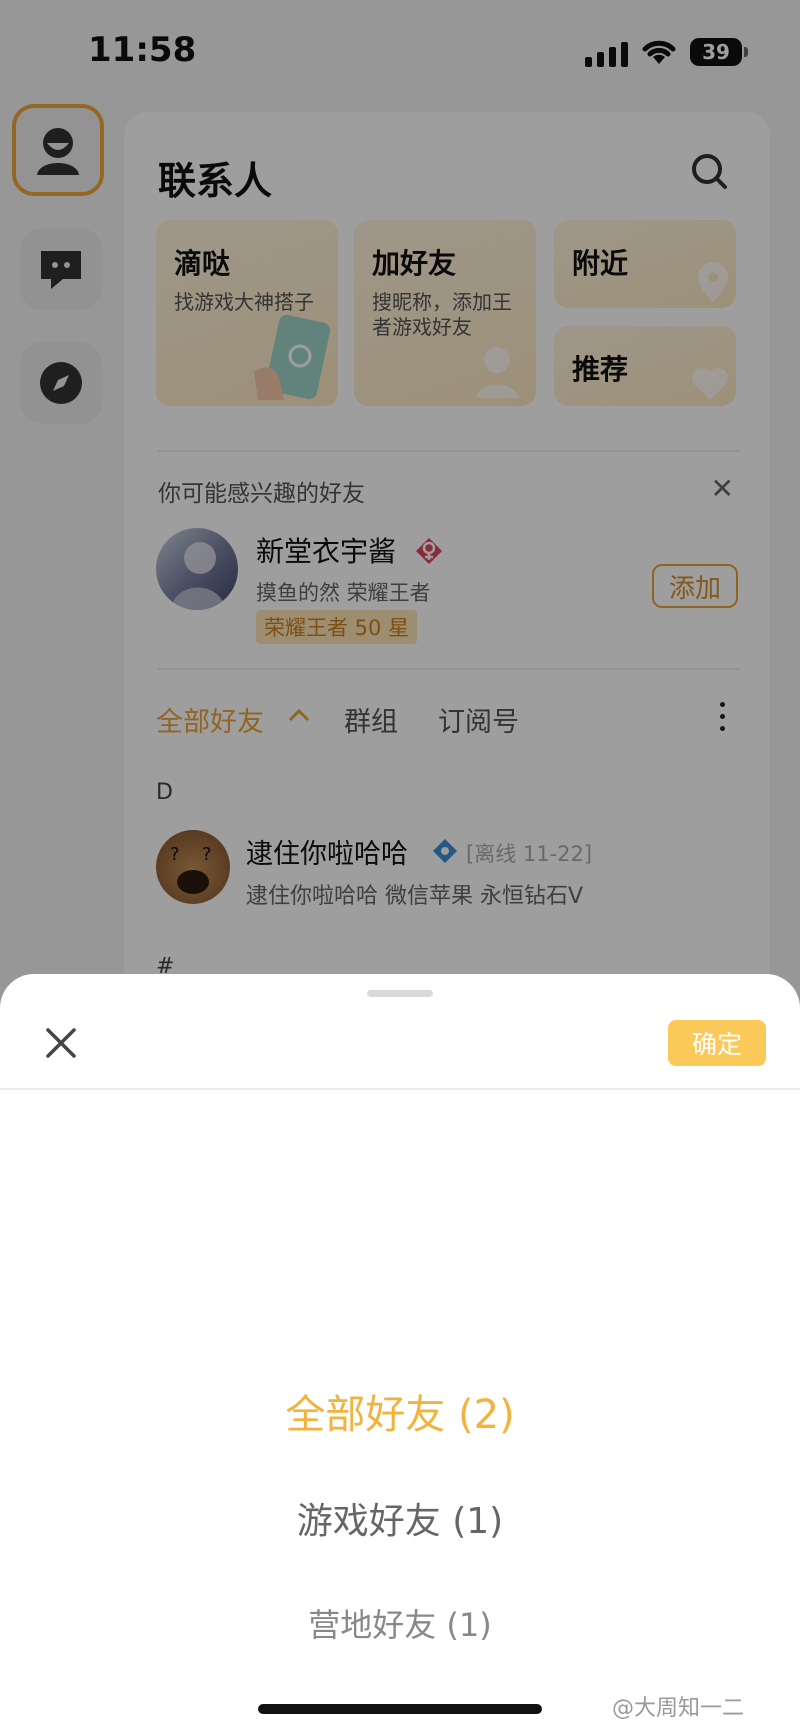 Image resolution: width=800 pixels, height=1732 pixels. Describe the element at coordinates (678, 1708) in the screenshot. I see `watermark: @大周知一二` at that location.